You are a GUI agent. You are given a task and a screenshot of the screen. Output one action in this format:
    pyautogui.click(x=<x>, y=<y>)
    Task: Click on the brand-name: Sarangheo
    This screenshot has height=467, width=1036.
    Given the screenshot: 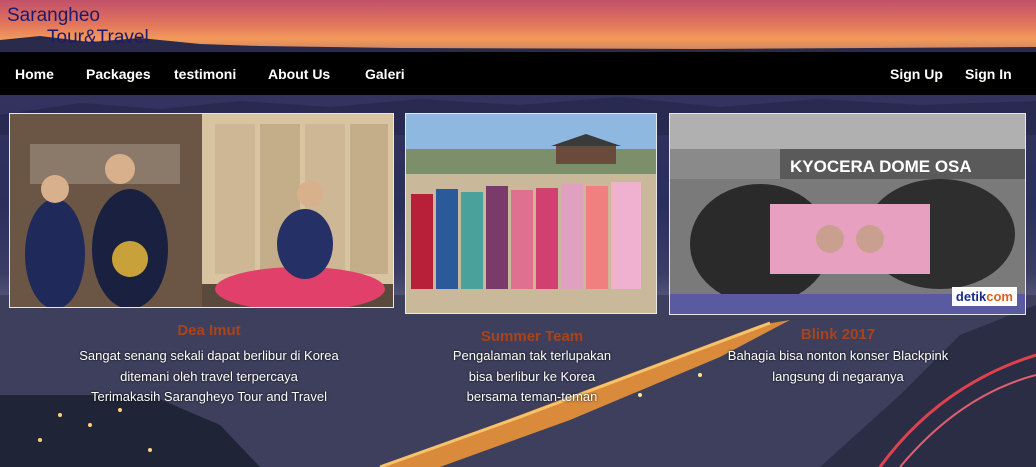 What is the action you would take?
    pyautogui.click(x=53, y=16)
    